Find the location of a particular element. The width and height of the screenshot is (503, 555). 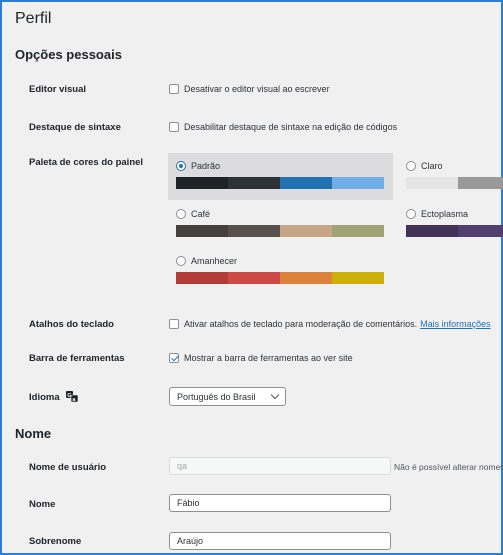

radio-amanhecer is located at coordinates (181, 261).